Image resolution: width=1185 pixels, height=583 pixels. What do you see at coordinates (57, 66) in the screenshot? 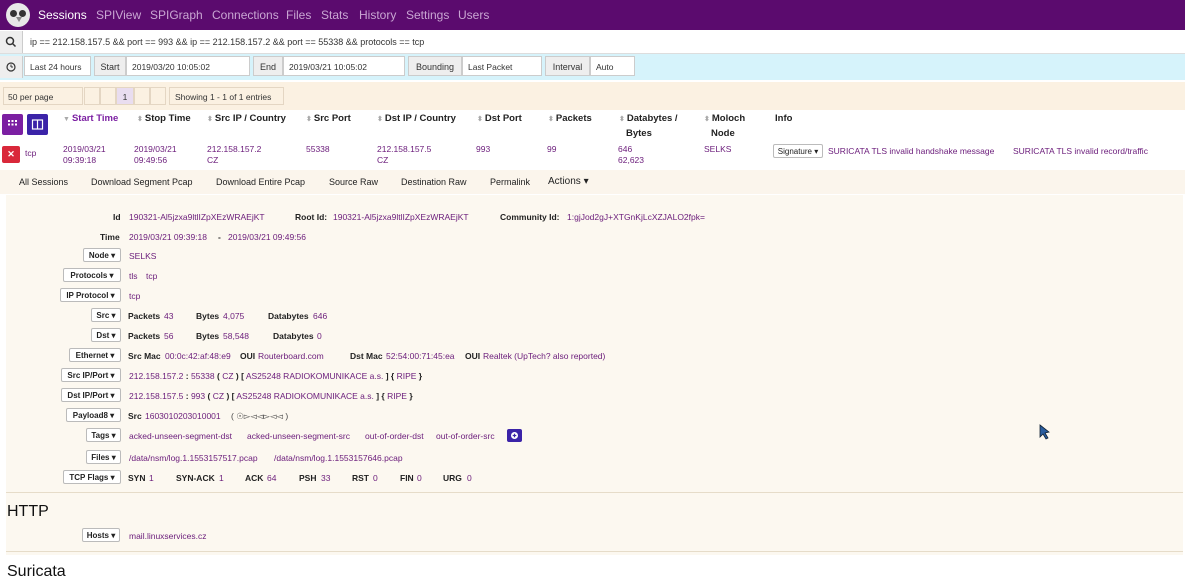
I see `time-range-select: Last 24 hours` at bounding box center [57, 66].